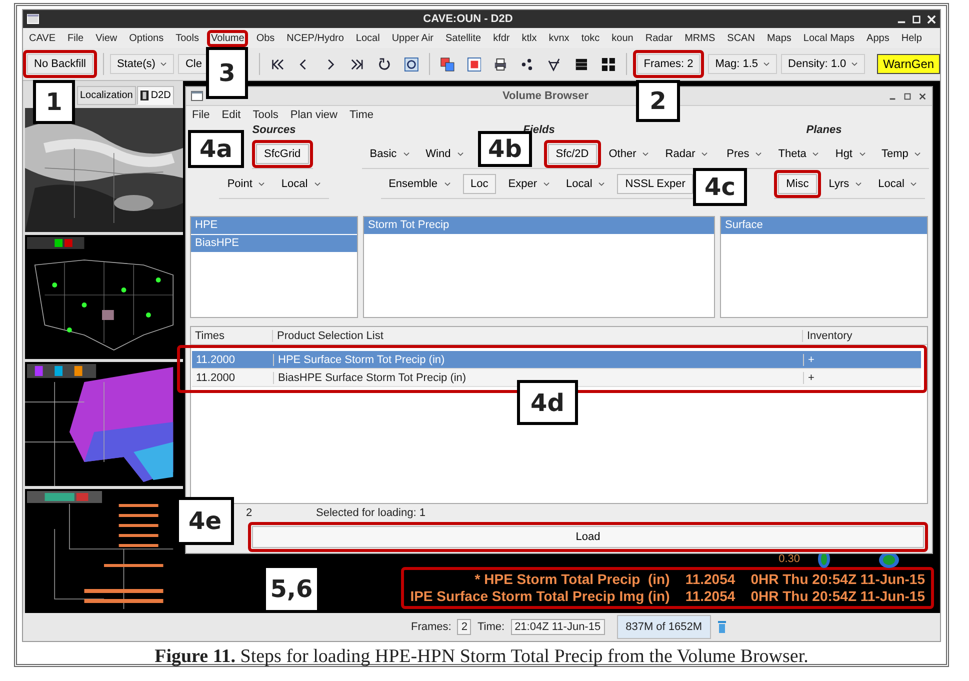 The width and height of the screenshot is (969, 681). I want to click on menu-item: Obs, so click(265, 38).